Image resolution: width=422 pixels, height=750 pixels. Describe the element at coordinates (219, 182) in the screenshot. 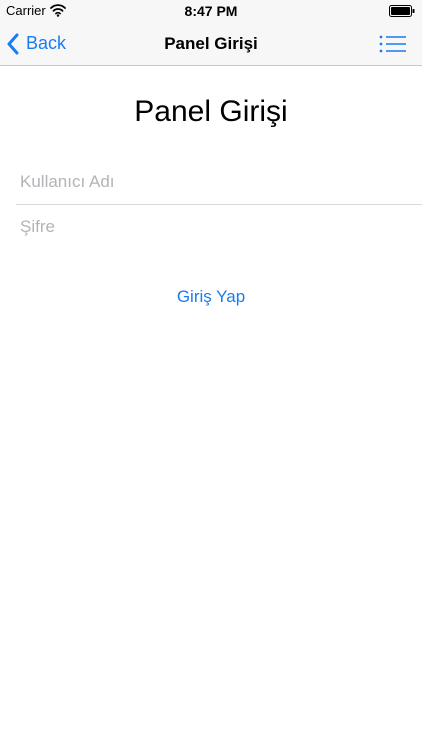

I see `username-field` at that location.